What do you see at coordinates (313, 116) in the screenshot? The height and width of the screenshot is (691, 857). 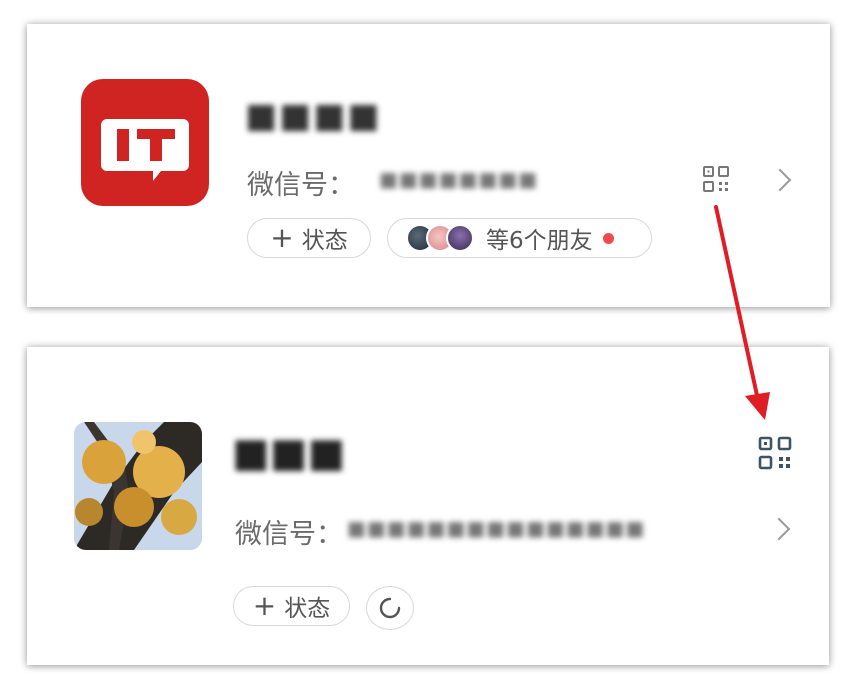 I see `profile-name: ■■■■` at bounding box center [313, 116].